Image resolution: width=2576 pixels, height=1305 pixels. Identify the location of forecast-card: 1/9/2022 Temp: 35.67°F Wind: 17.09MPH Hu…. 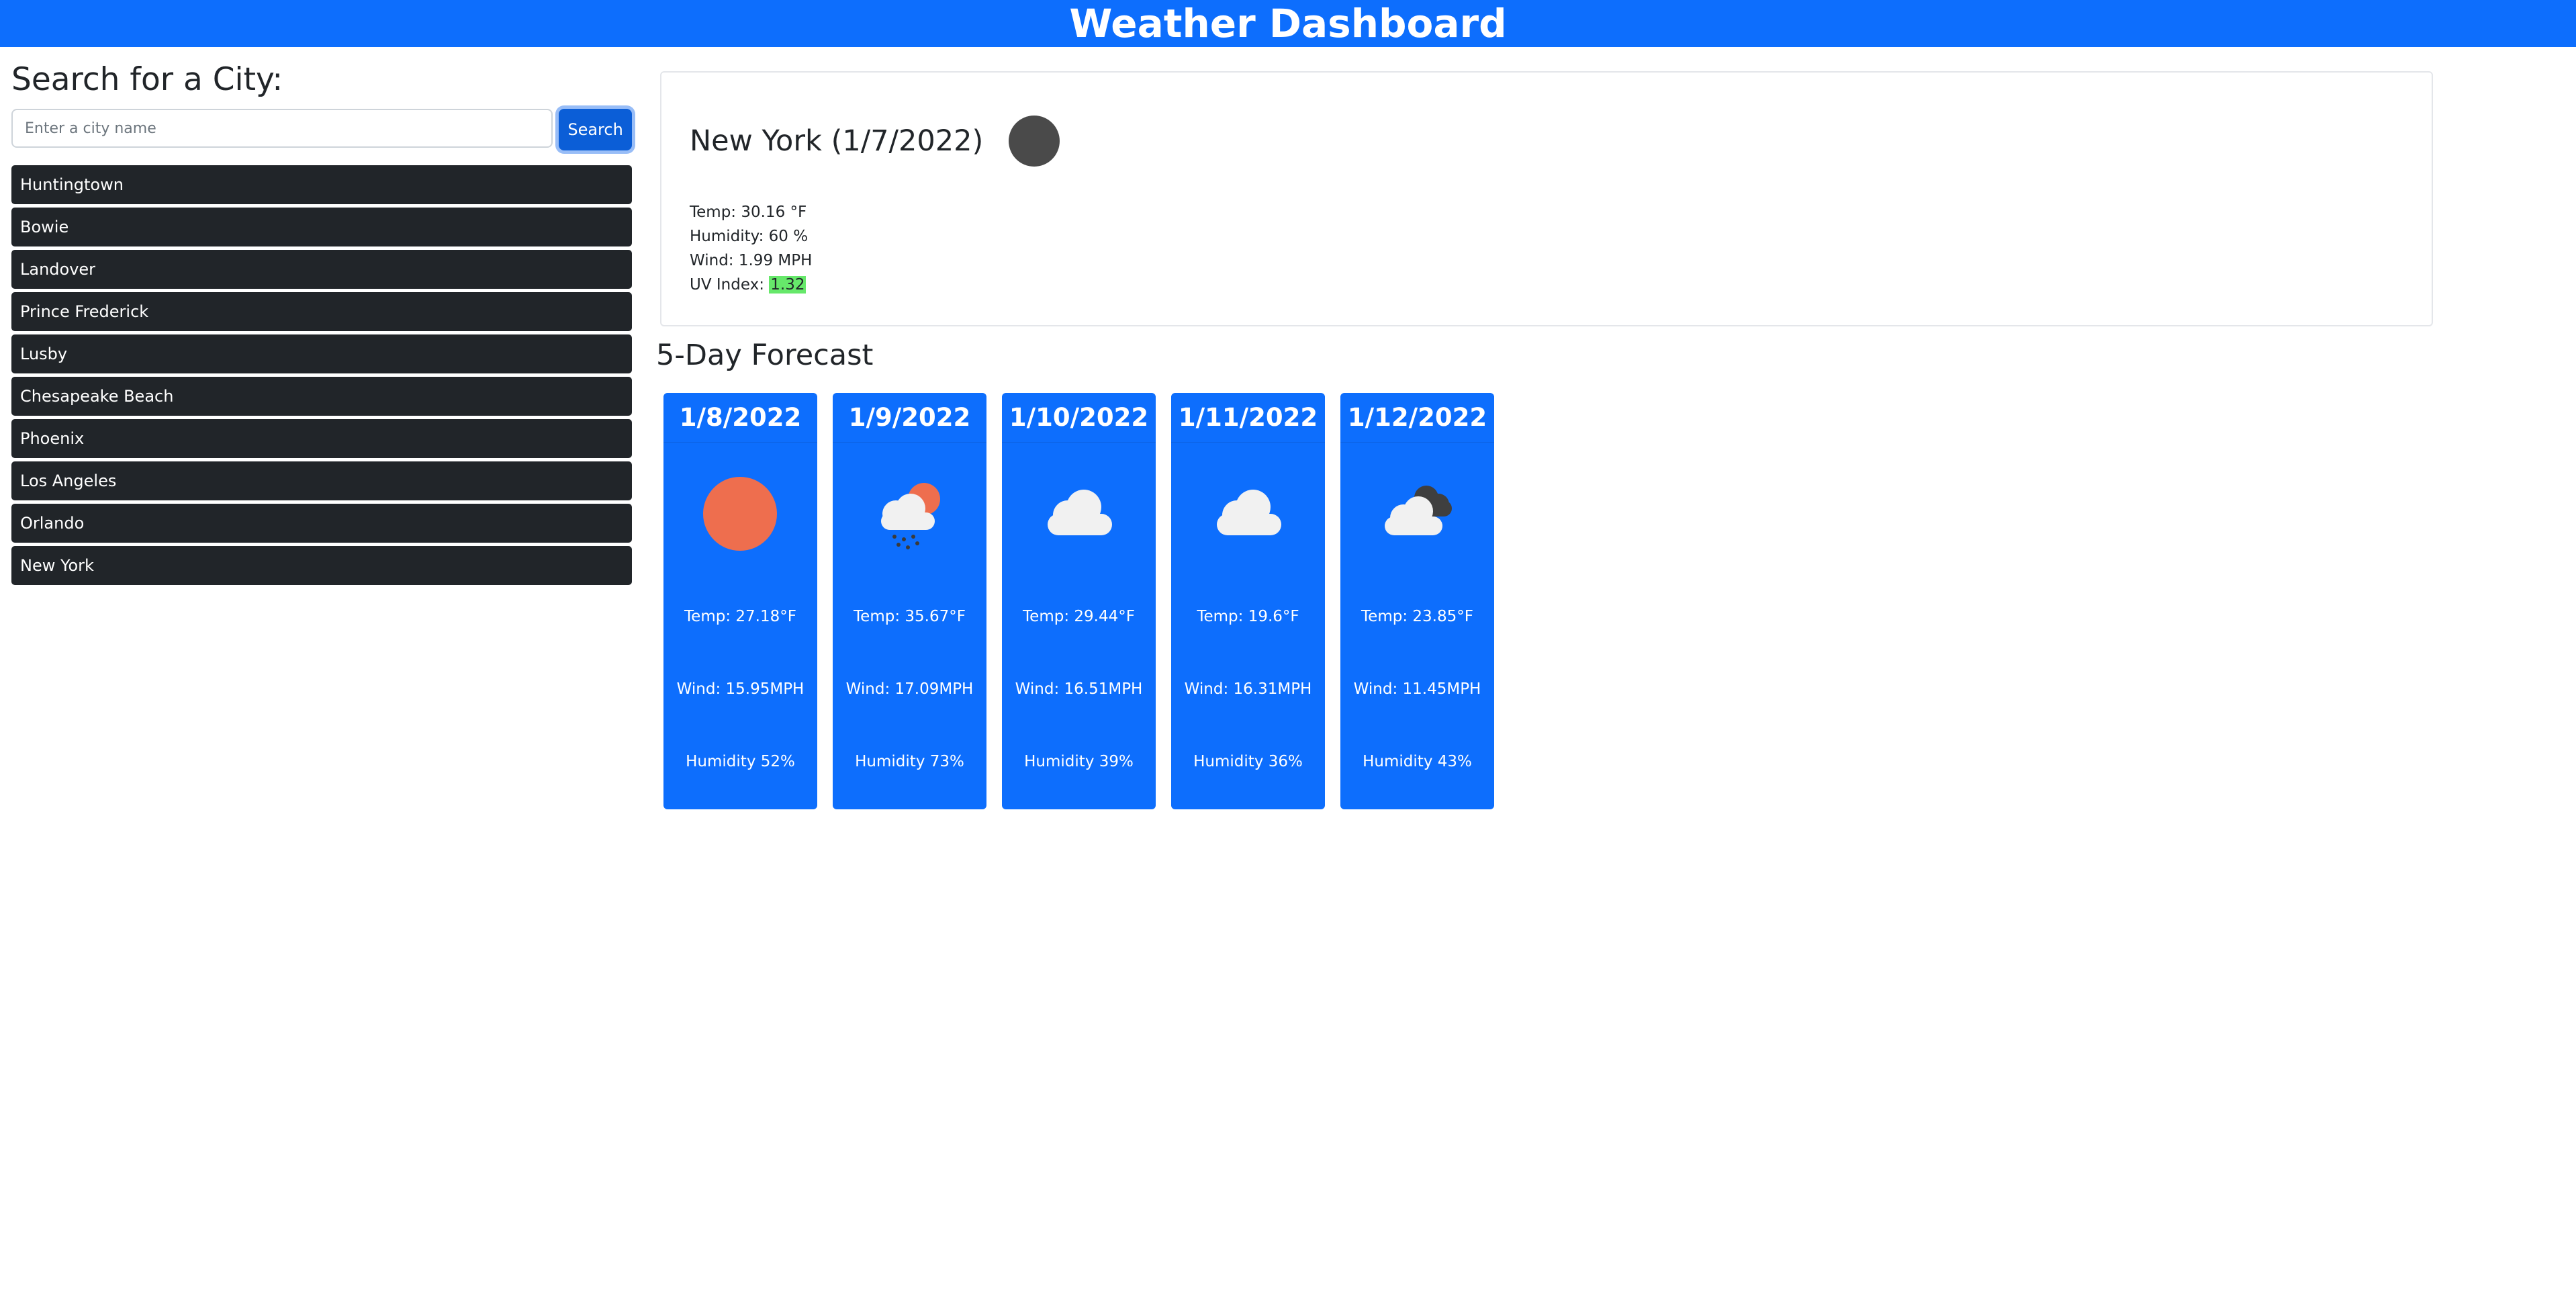
(909, 601).